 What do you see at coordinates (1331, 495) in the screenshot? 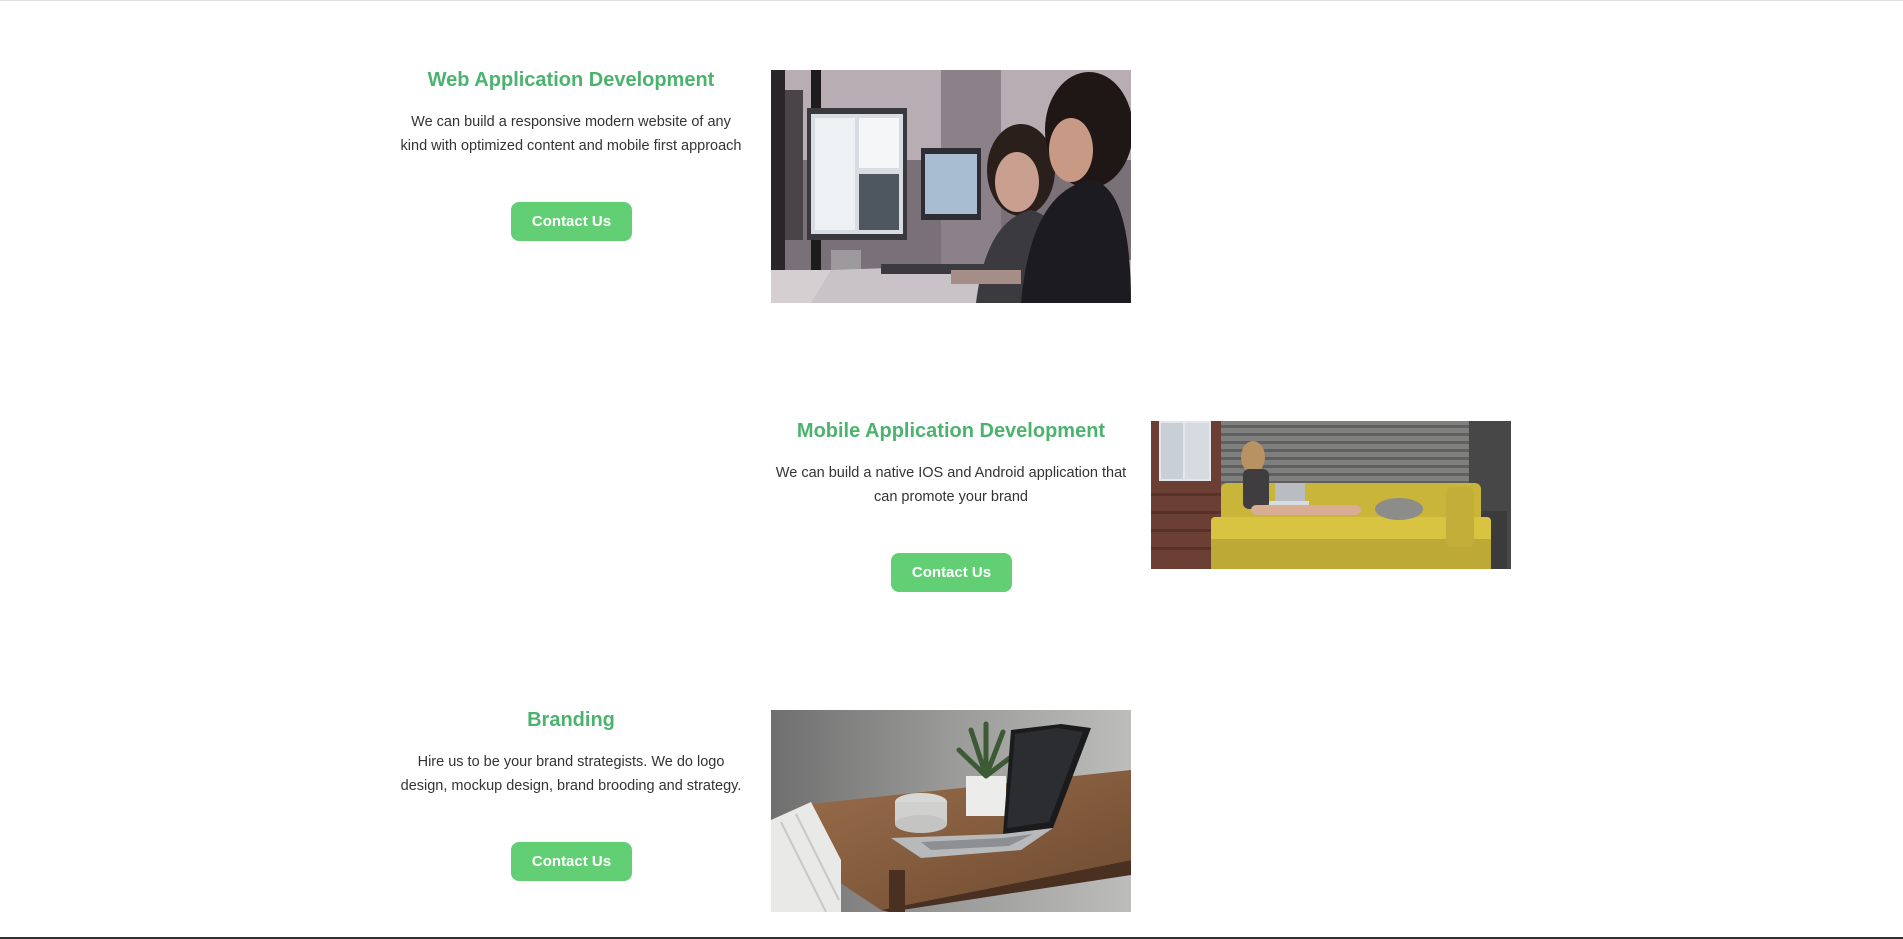
I see `sofa-laptop-photo` at bounding box center [1331, 495].